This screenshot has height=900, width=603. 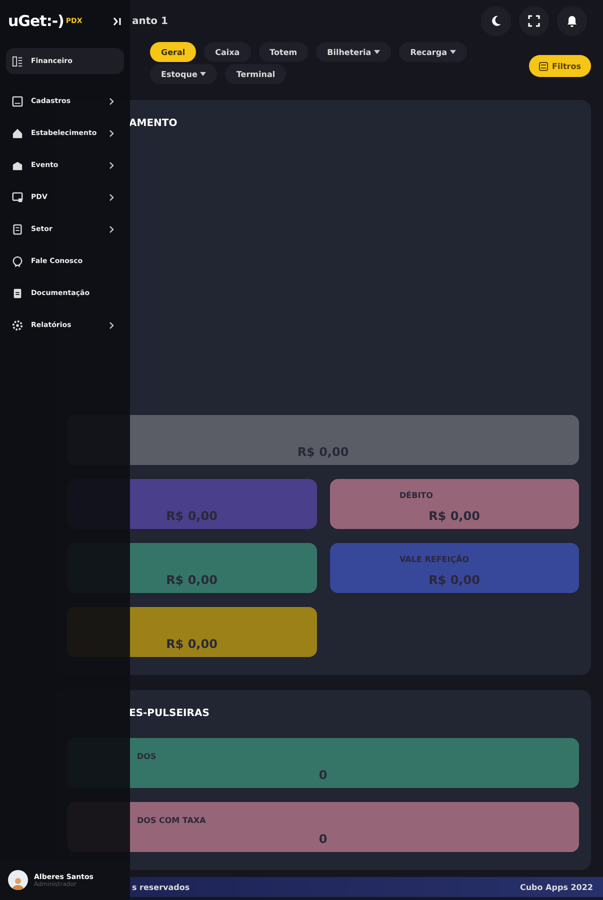 I want to click on bell-icon, so click(x=572, y=21).